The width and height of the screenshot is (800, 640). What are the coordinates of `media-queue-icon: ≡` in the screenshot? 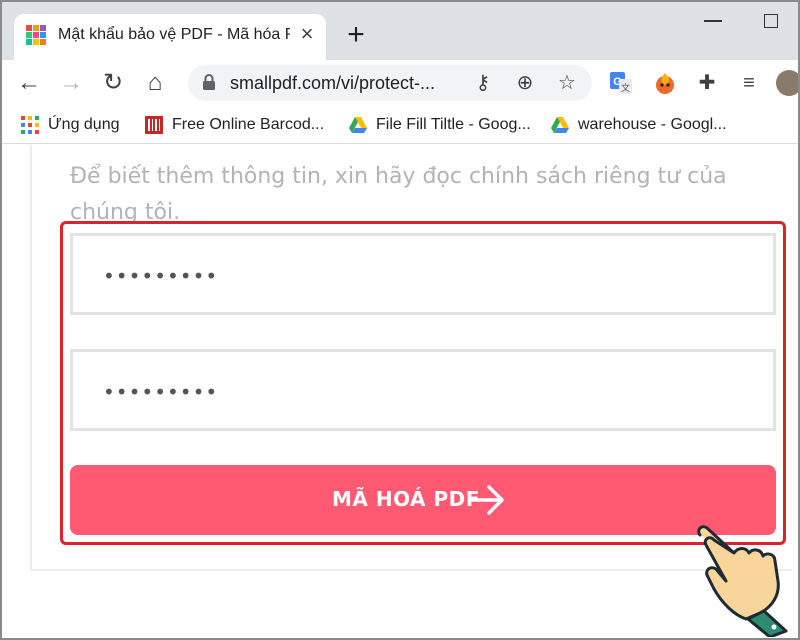 It's located at (749, 83).